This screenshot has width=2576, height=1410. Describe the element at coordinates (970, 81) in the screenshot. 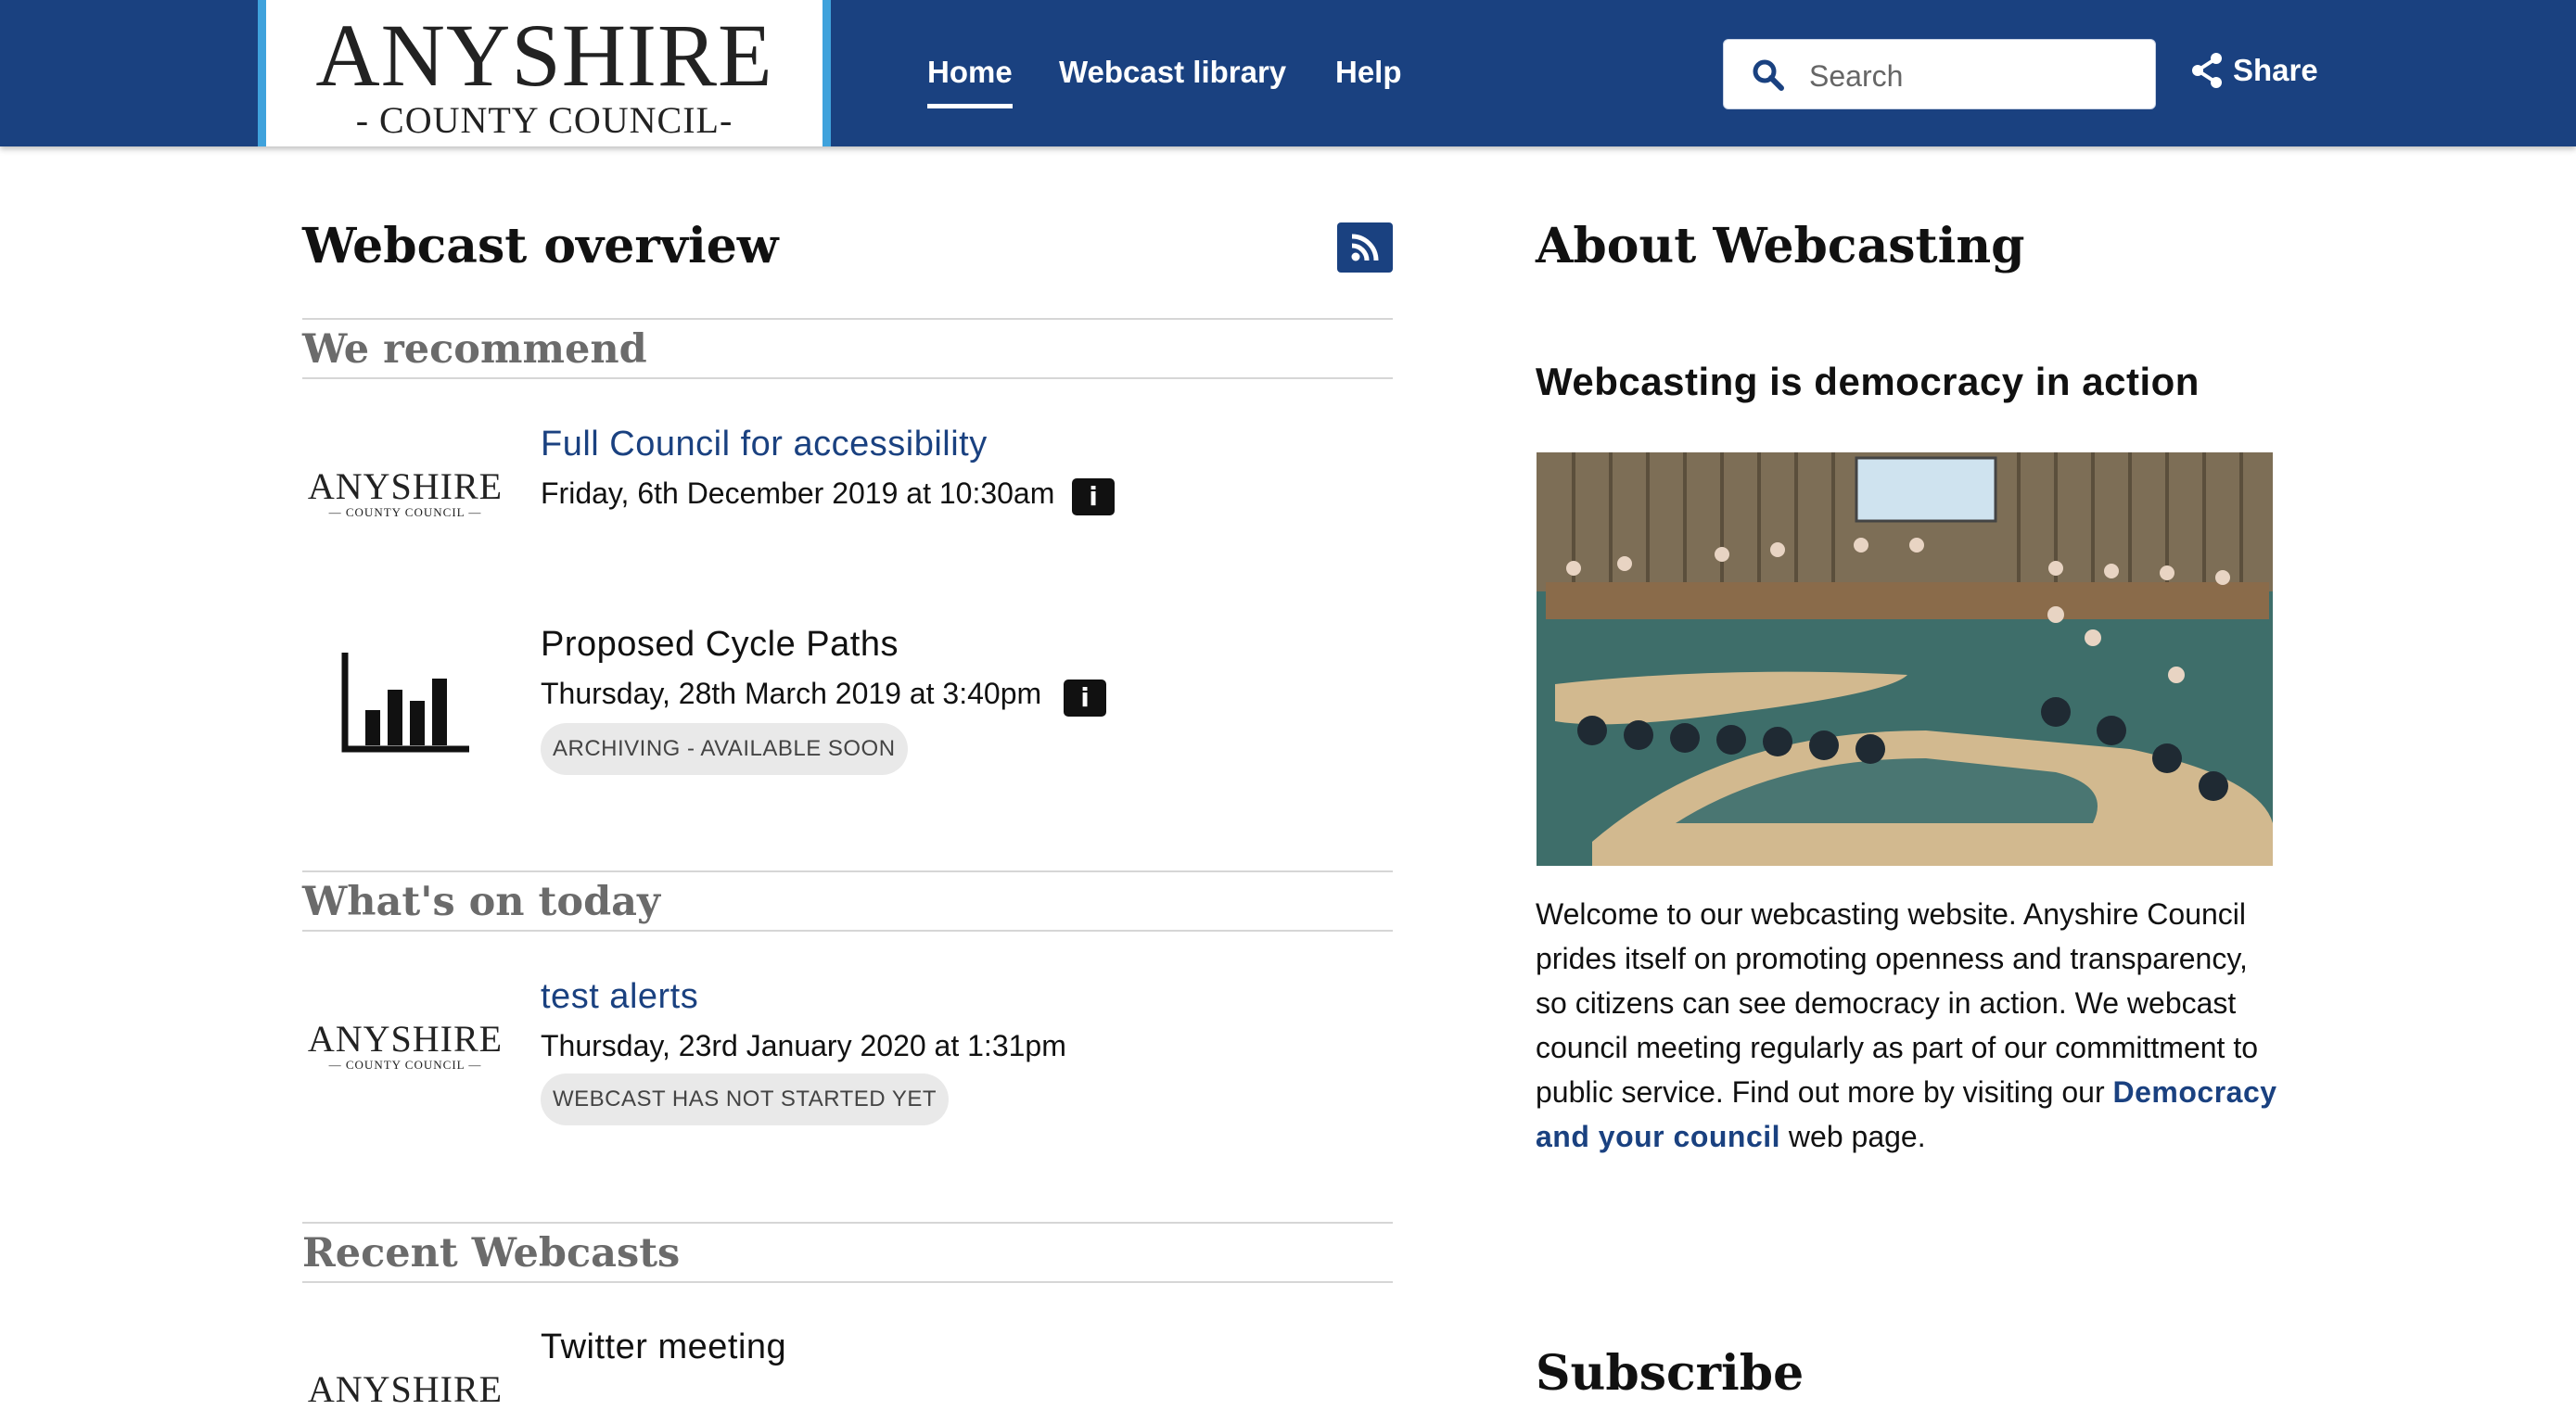

I see `nav-home: Home` at that location.